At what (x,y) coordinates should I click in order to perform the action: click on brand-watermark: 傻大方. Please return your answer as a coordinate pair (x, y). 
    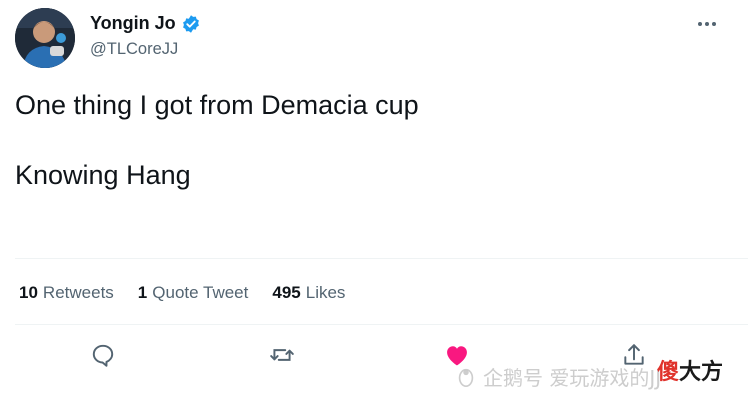
    Looking at the image, I should click on (690, 370).